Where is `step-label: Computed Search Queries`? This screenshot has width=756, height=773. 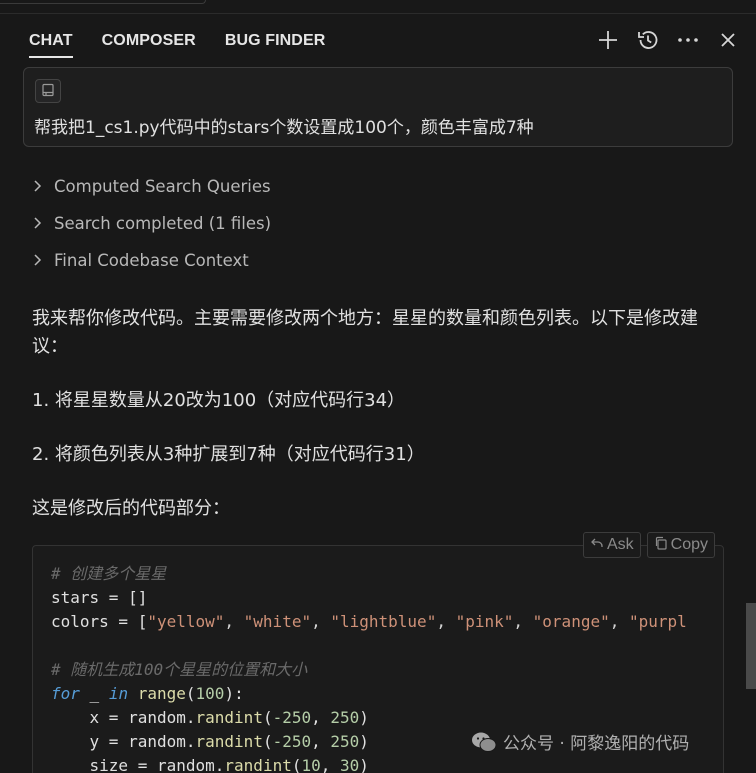
step-label: Computed Search Queries is located at coordinates (162, 186).